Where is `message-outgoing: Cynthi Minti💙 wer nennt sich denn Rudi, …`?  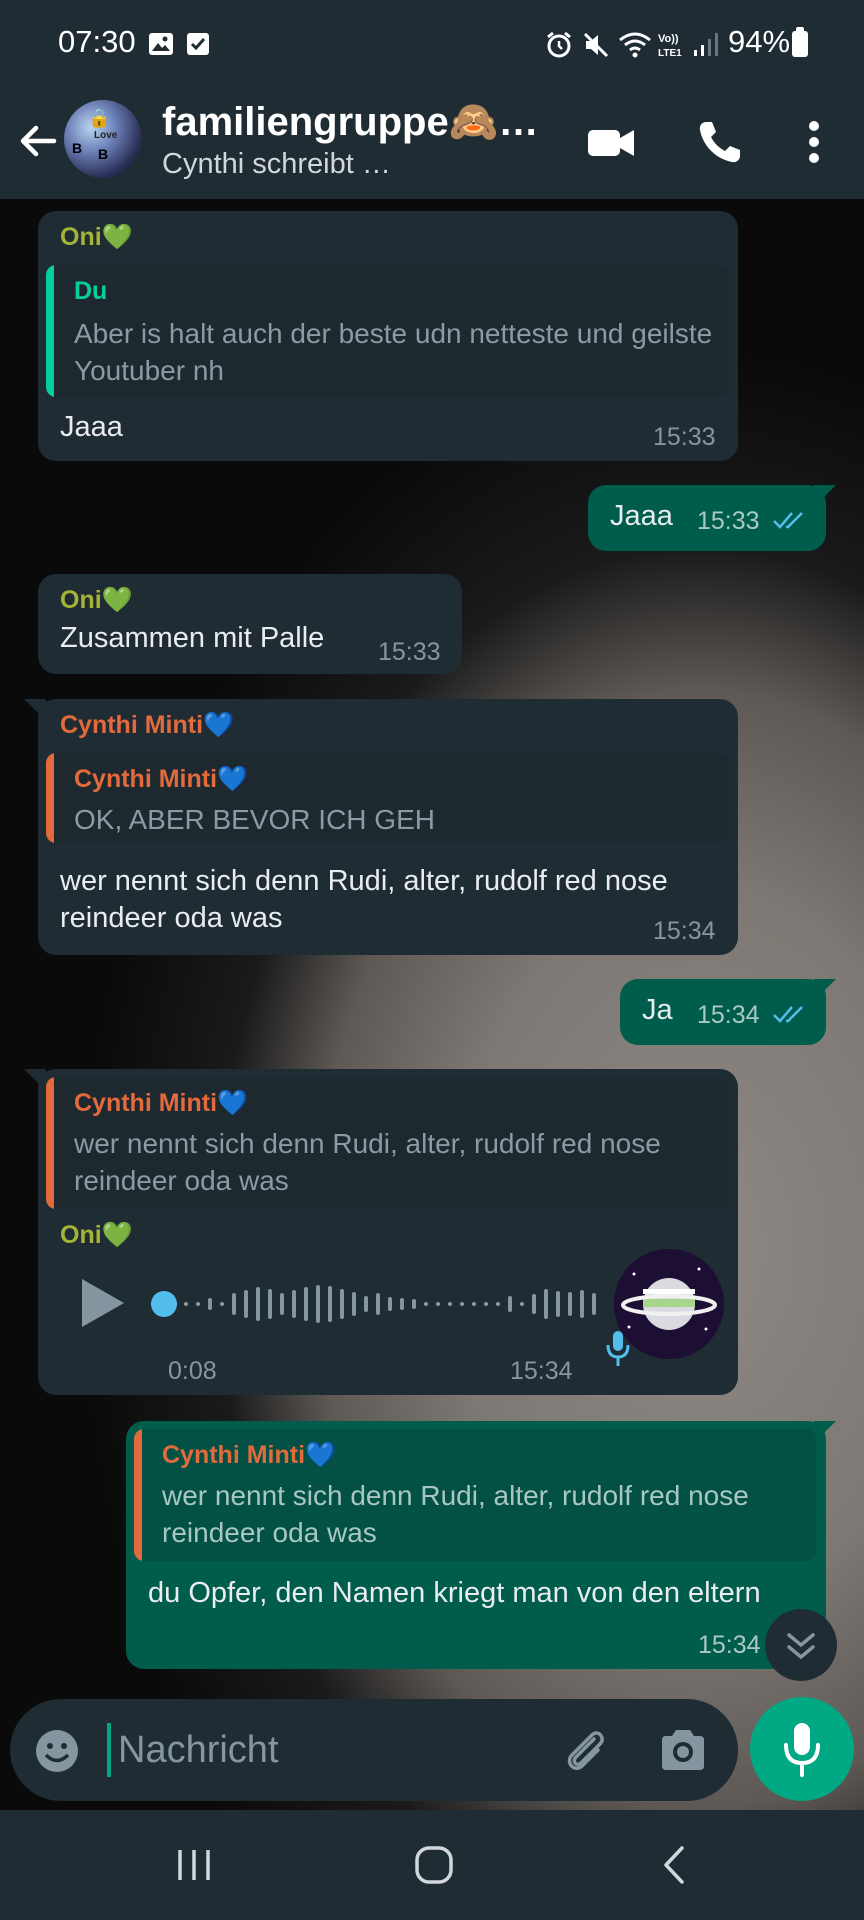
message-outgoing: Cynthi Minti💙 wer nennt sich denn Rudi, … is located at coordinates (481, 1545).